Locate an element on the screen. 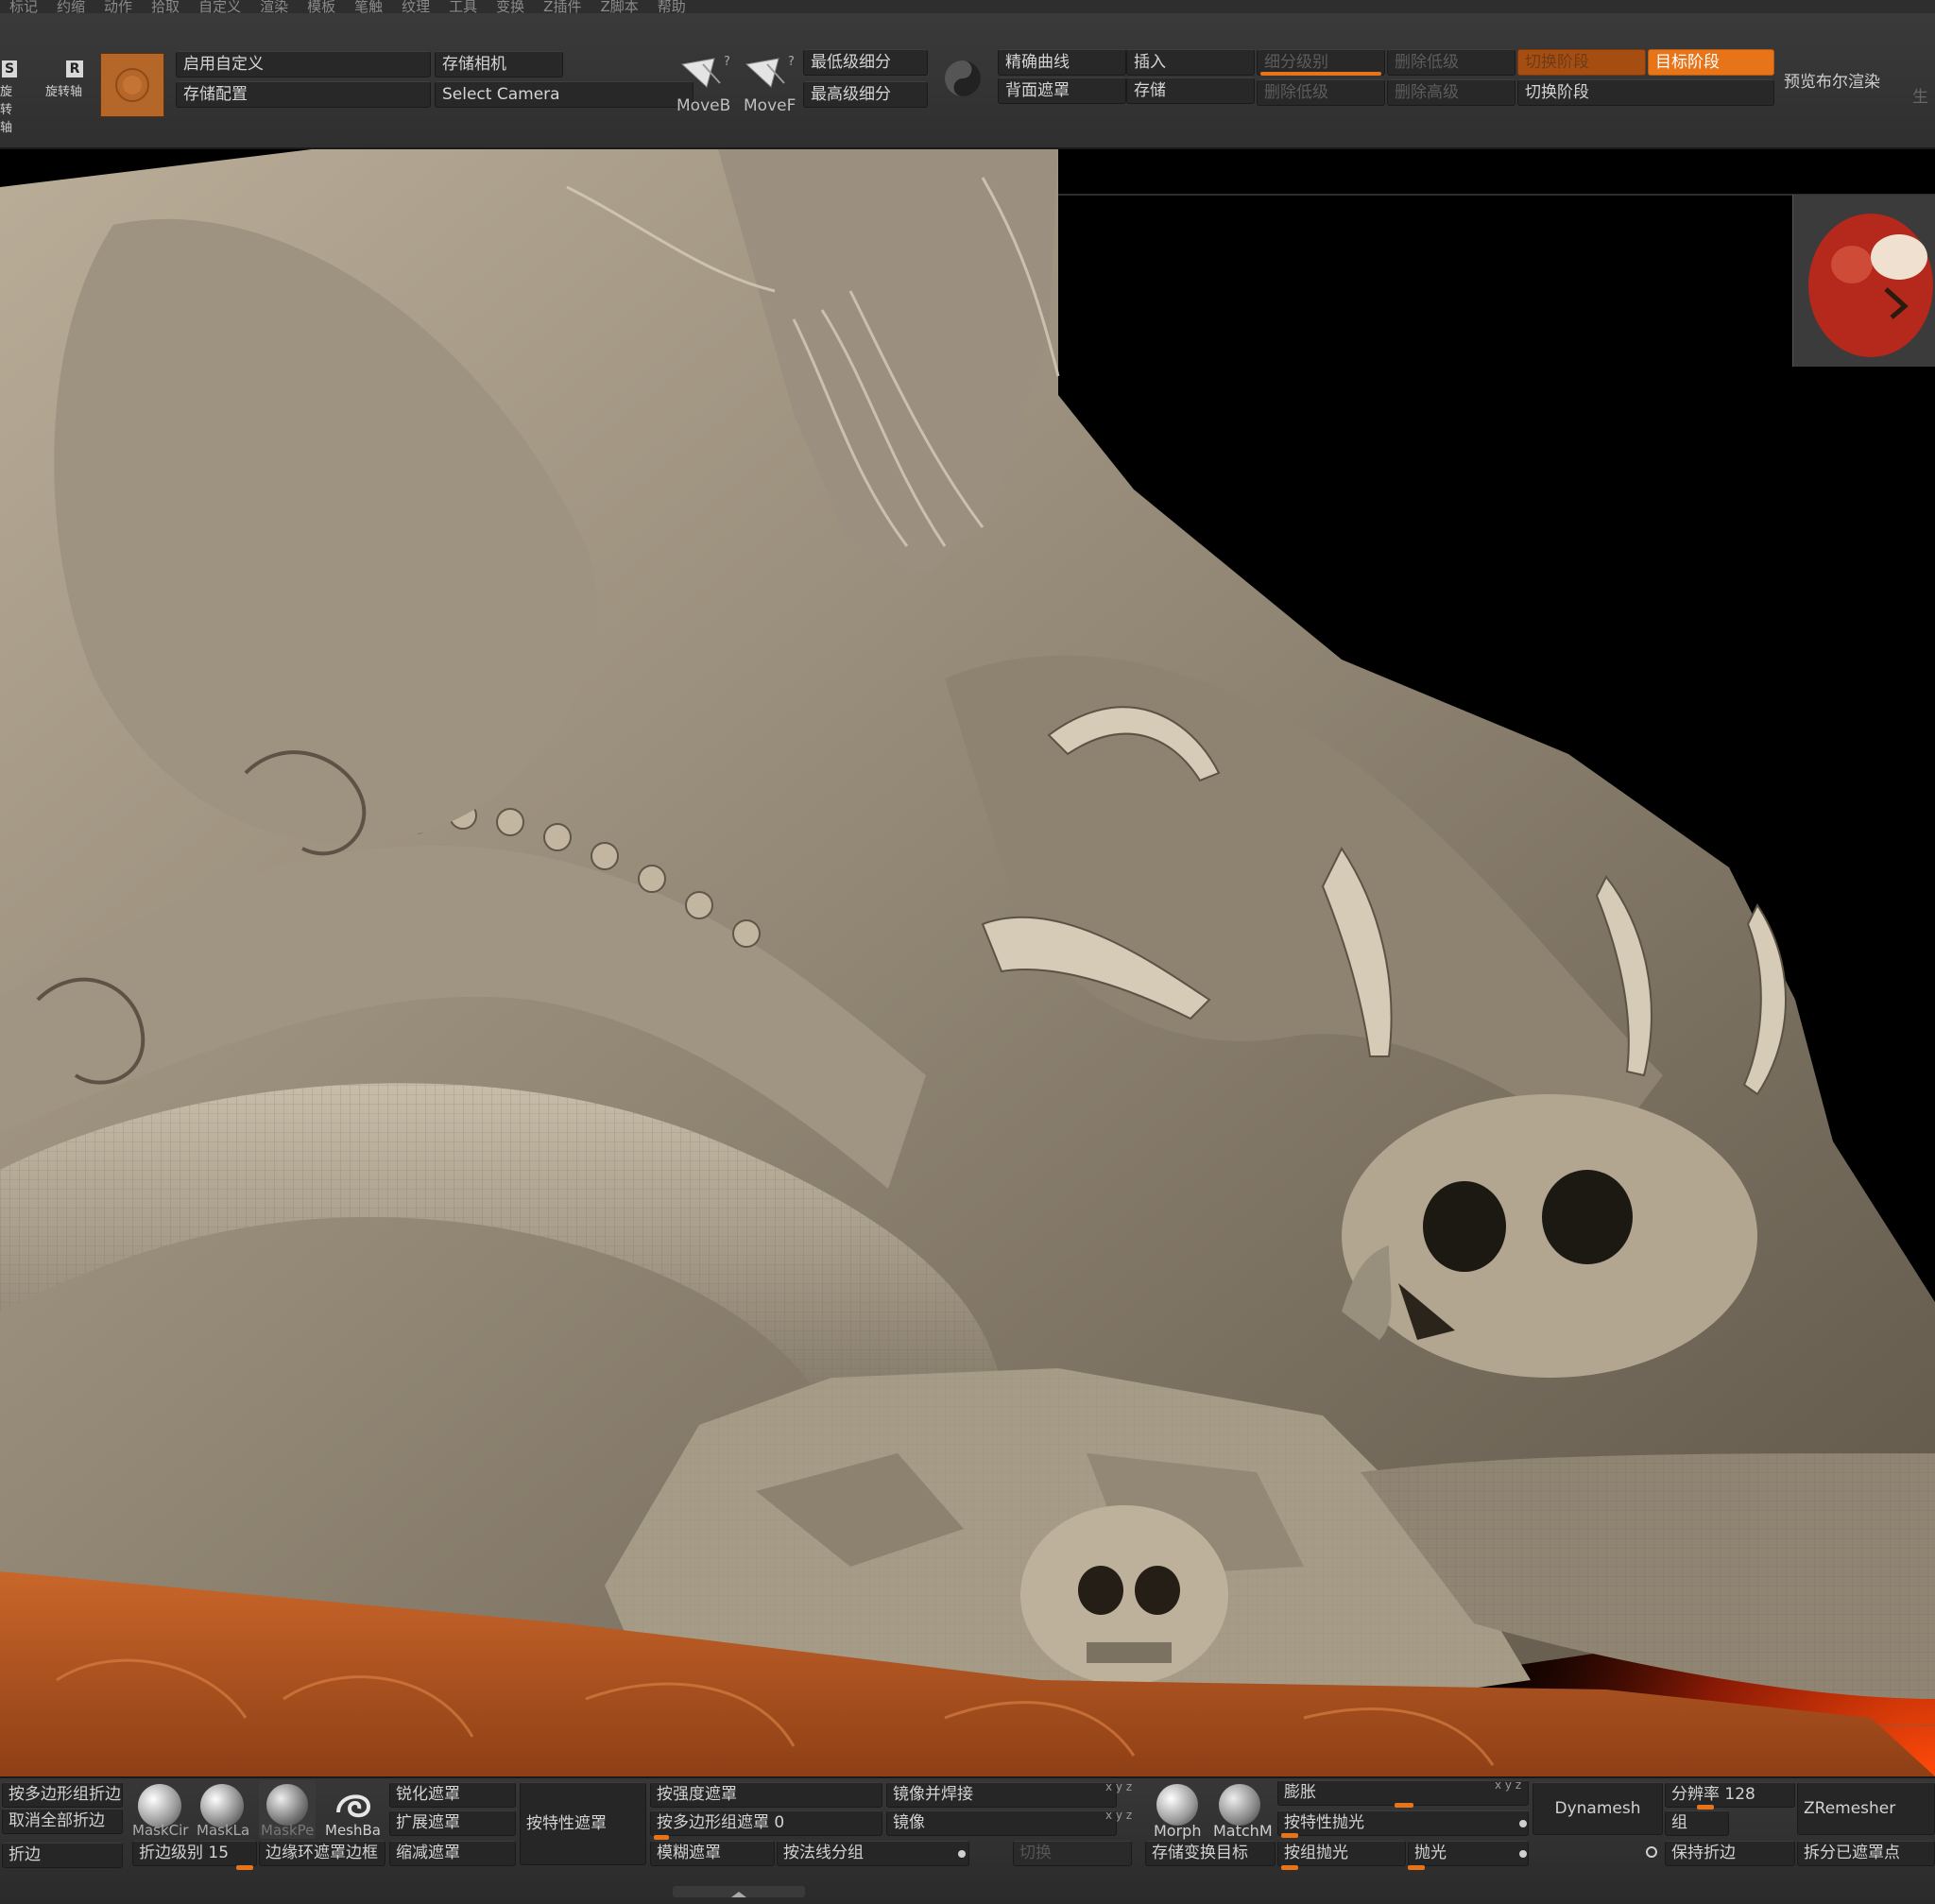 The width and height of the screenshot is (1935, 1904). menu-item: 渲染 is located at coordinates (274, 6).